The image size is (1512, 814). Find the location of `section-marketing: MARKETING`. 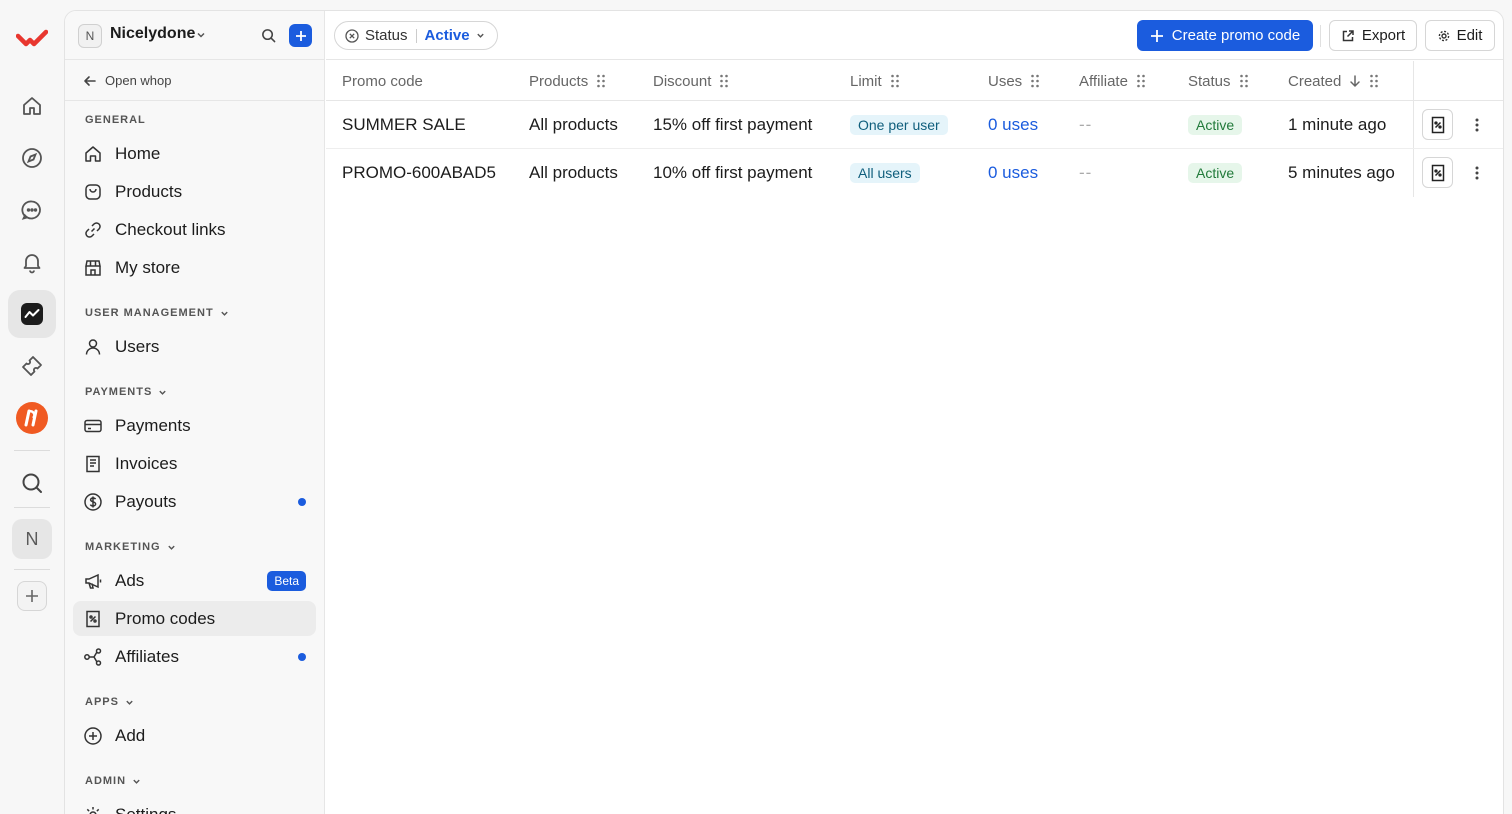

section-marketing: MARKETING is located at coordinates (130, 547).